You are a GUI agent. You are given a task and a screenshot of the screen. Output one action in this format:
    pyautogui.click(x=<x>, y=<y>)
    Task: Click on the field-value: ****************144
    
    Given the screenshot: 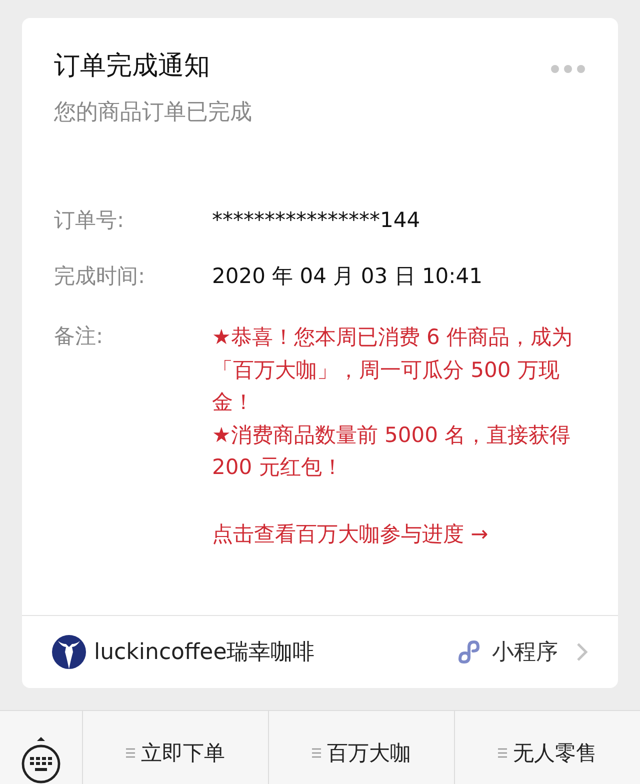 What is the action you would take?
    pyautogui.click(x=316, y=220)
    